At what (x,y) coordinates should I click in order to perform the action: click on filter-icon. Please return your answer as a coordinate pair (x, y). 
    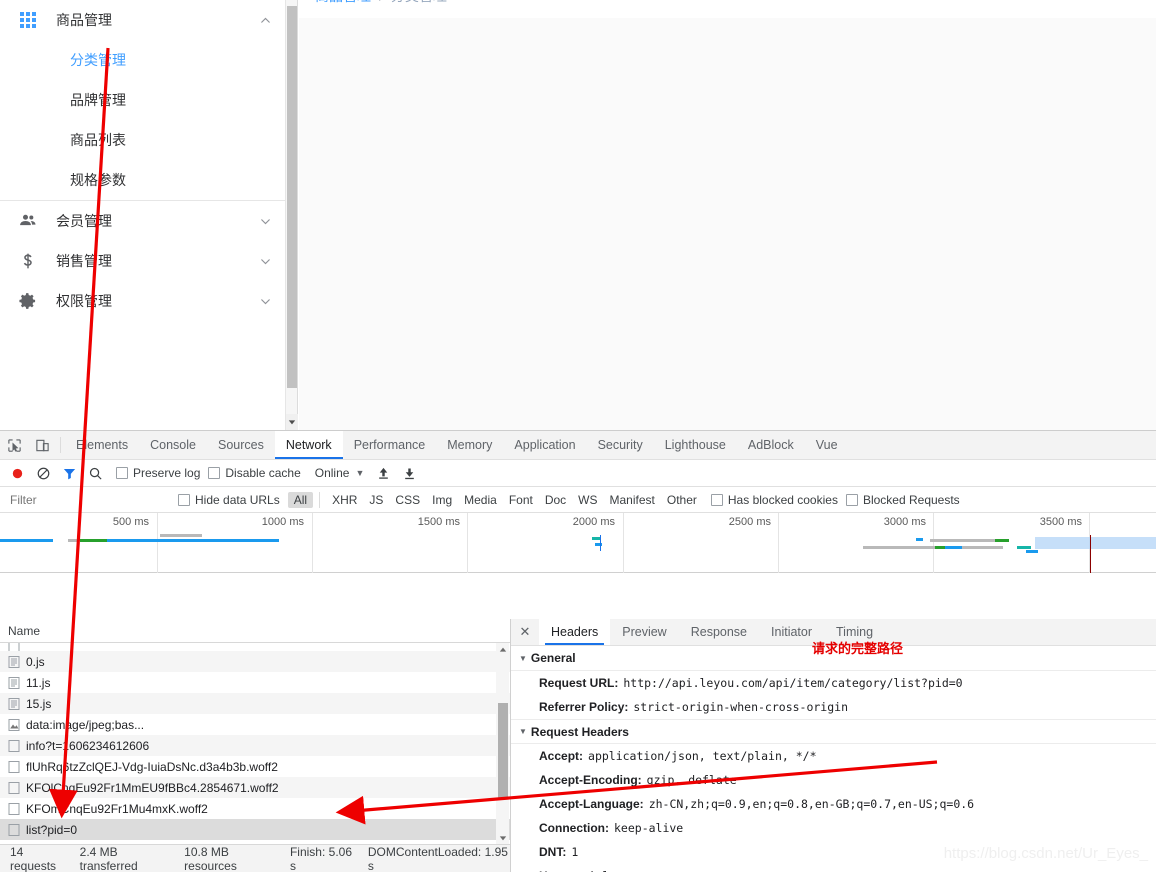
    Looking at the image, I should click on (69, 473).